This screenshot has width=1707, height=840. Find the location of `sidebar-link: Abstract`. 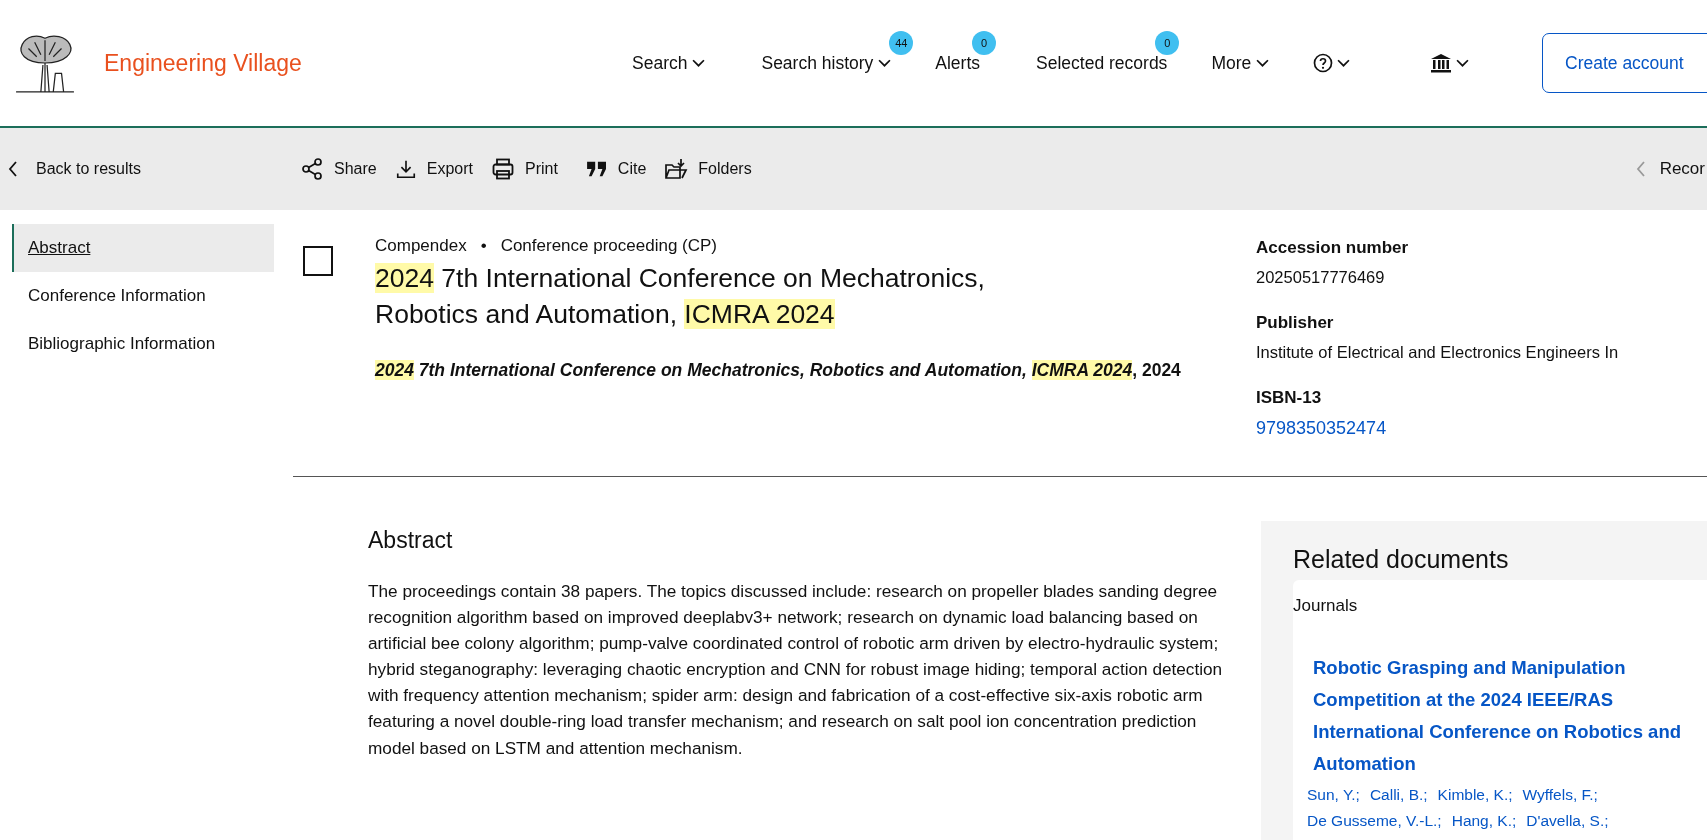

sidebar-link: Abstract is located at coordinates (143, 248).